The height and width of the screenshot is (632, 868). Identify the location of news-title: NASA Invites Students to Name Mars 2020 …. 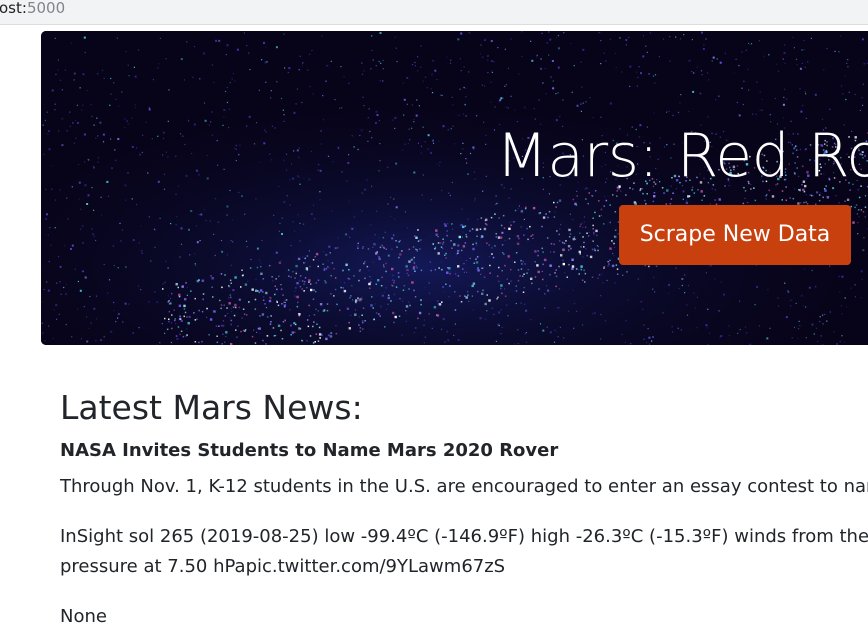
(309, 450).